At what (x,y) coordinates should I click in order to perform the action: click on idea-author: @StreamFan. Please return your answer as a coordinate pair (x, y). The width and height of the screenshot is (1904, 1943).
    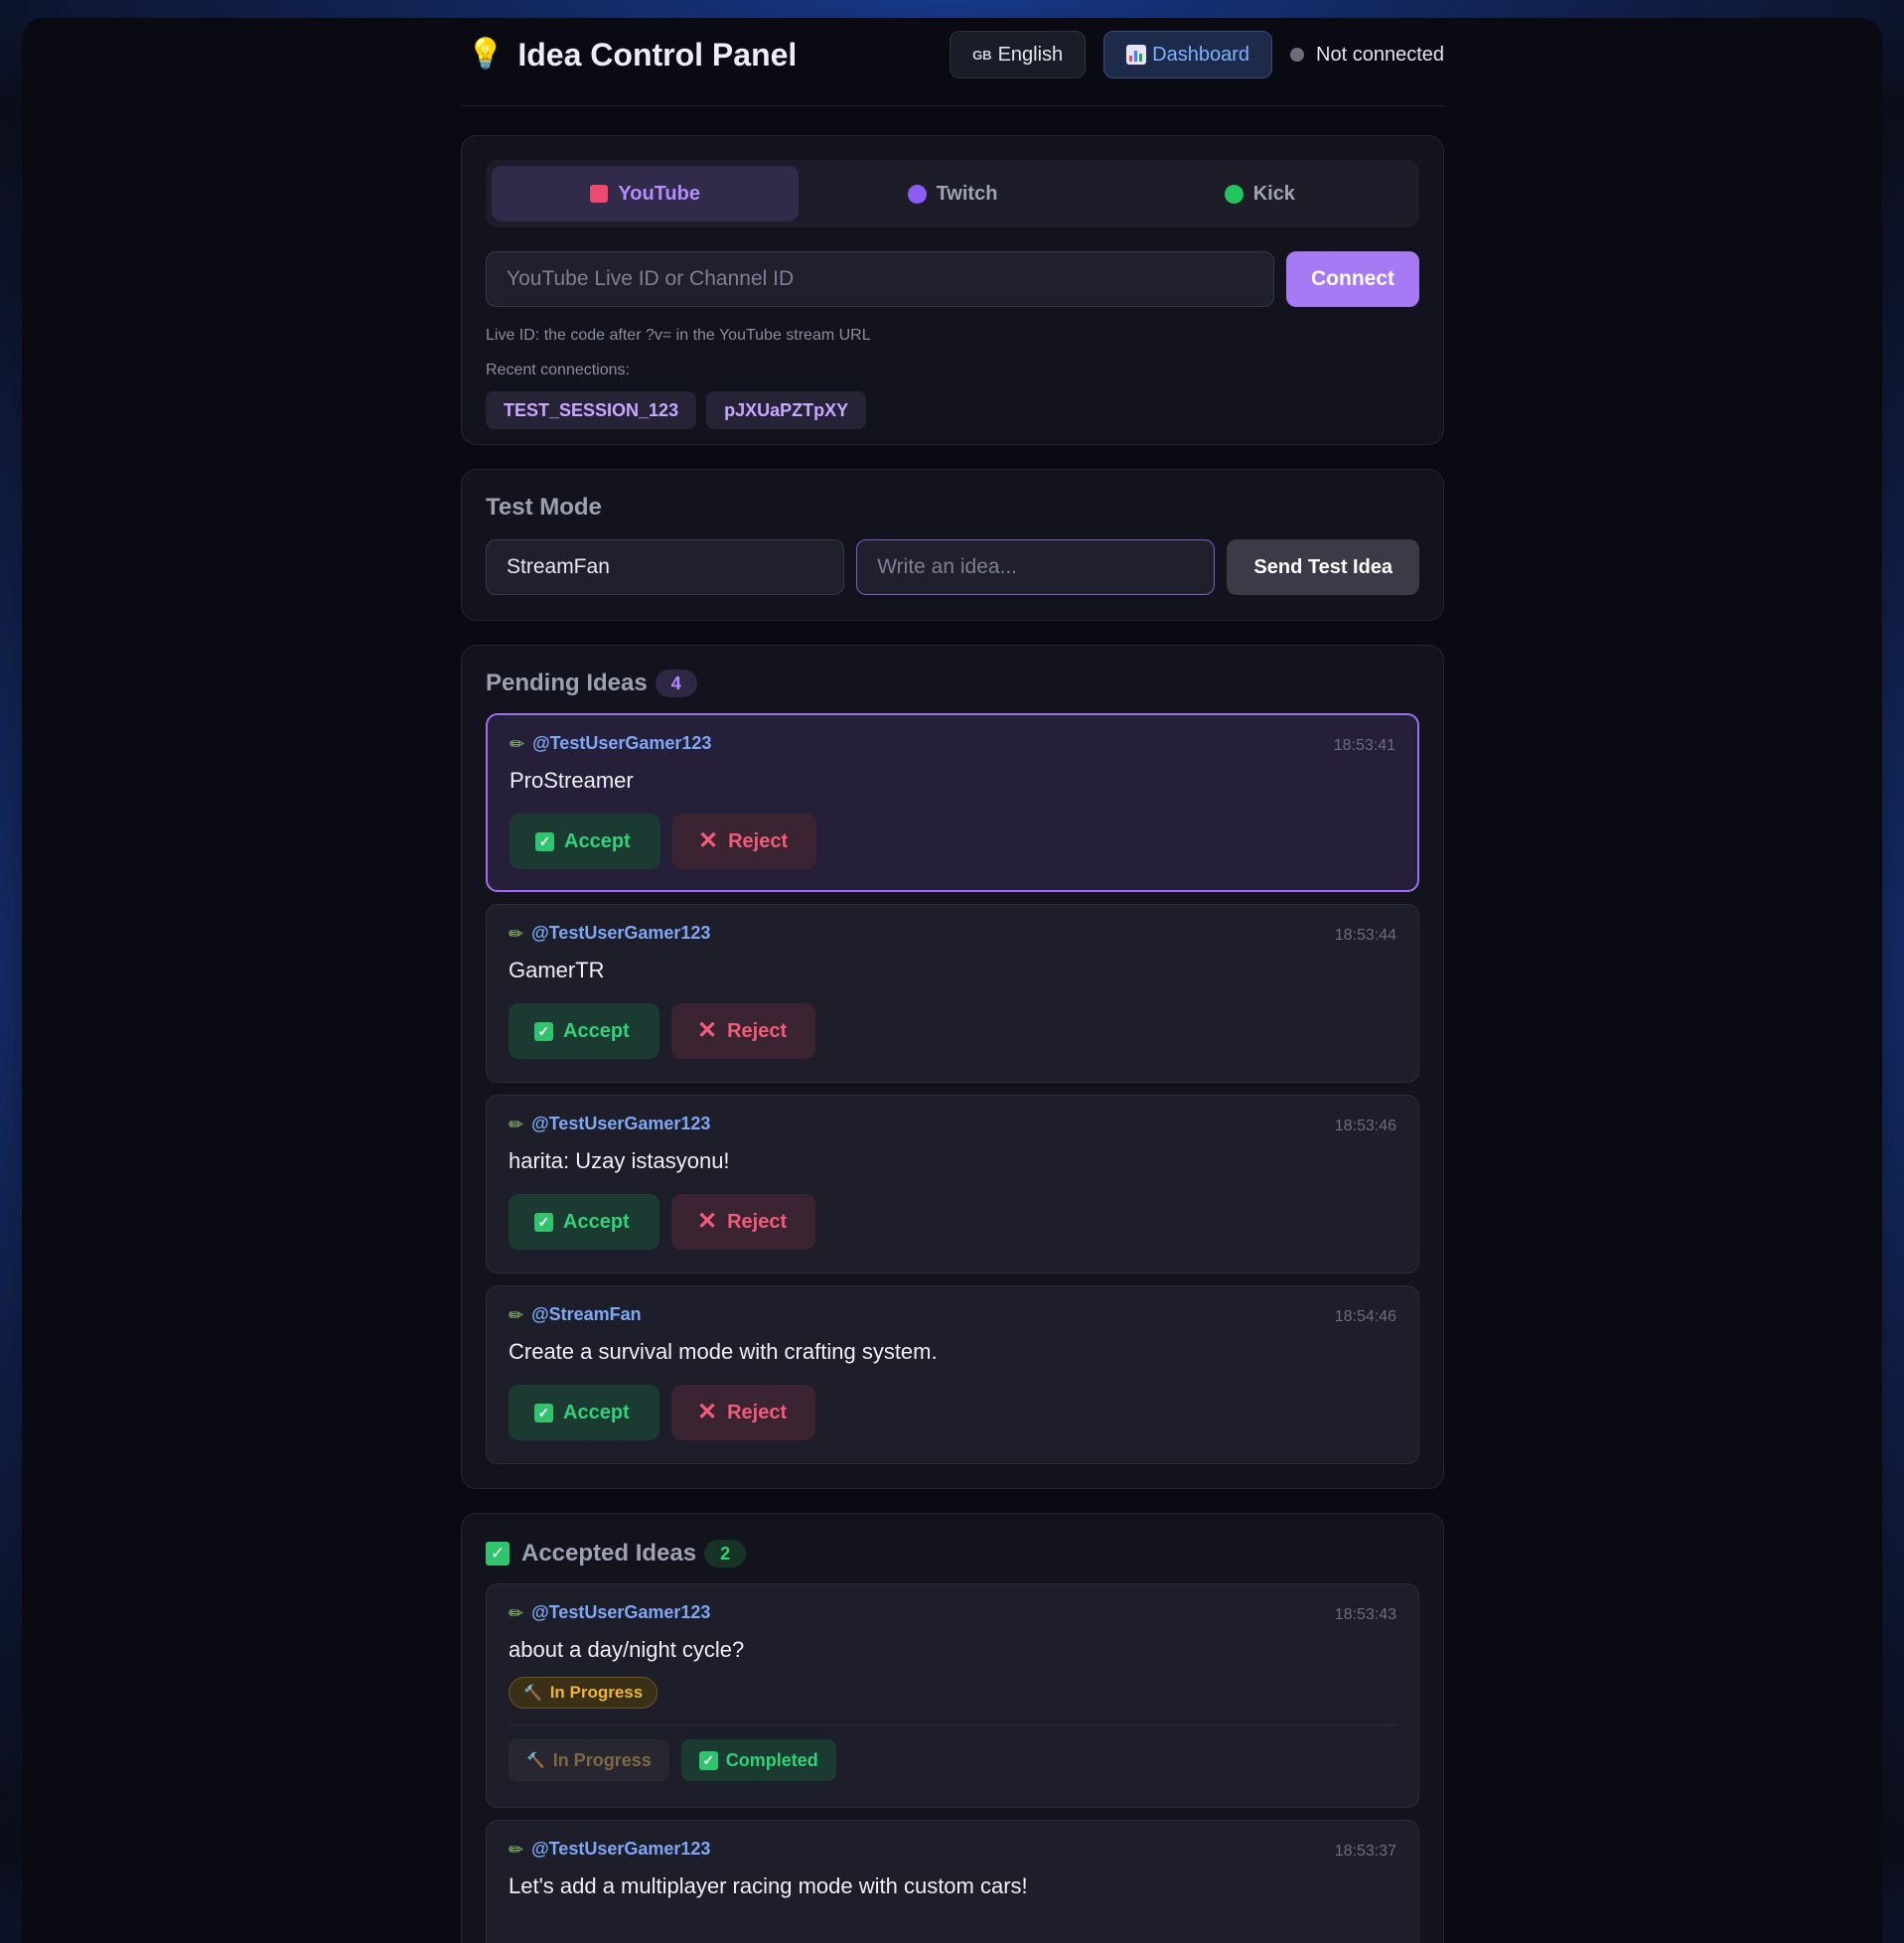
    Looking at the image, I should click on (586, 1314).